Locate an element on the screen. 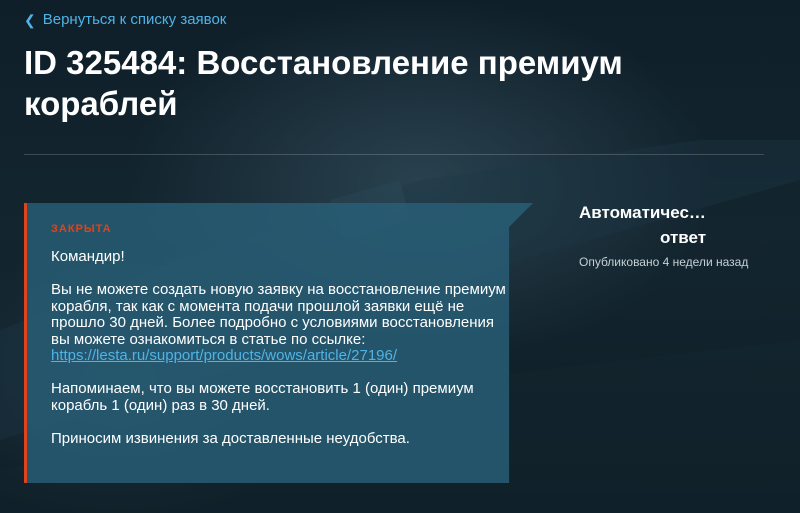 This screenshot has height=513, width=800. back-to-tickets-link: ❮ Вернуться к списку заявок is located at coordinates (125, 19).